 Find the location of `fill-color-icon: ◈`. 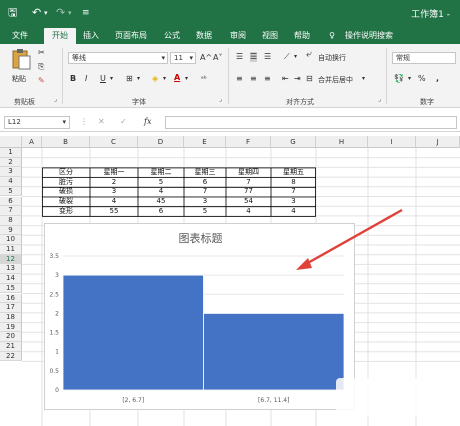

fill-color-icon: ◈ is located at coordinates (155, 79).